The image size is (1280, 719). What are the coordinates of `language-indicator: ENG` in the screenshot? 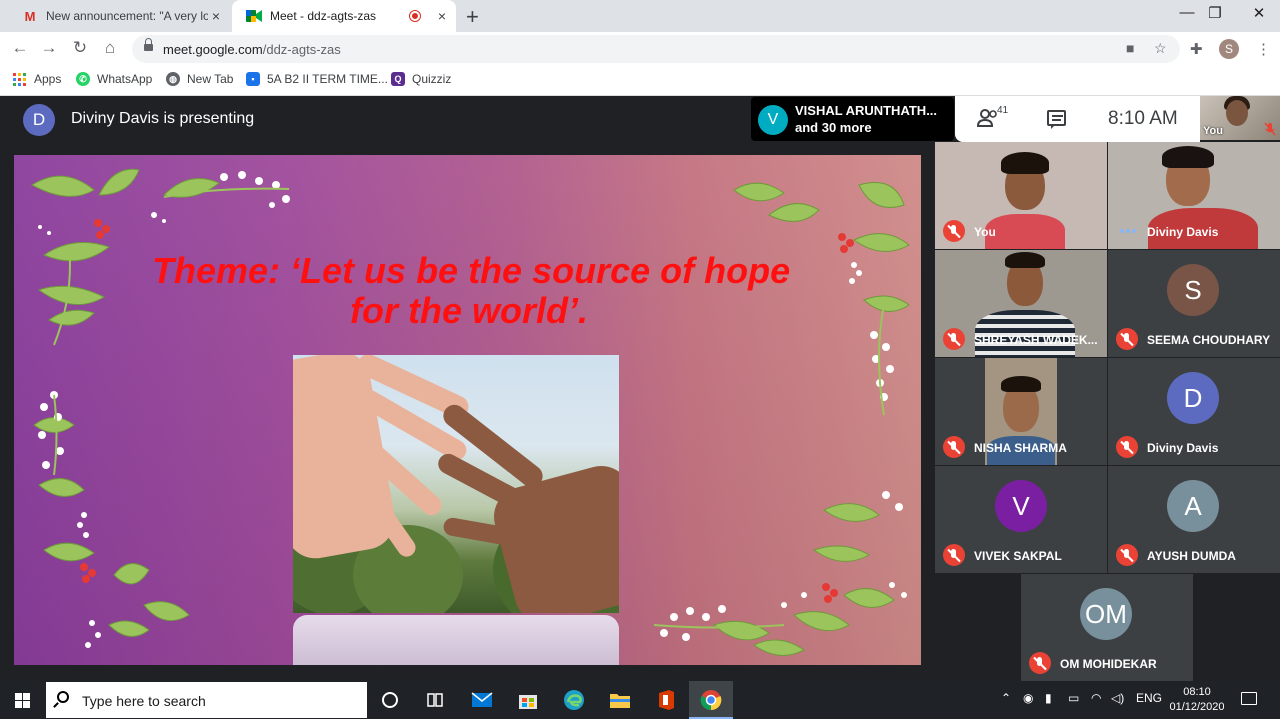 It's located at (1149, 698).